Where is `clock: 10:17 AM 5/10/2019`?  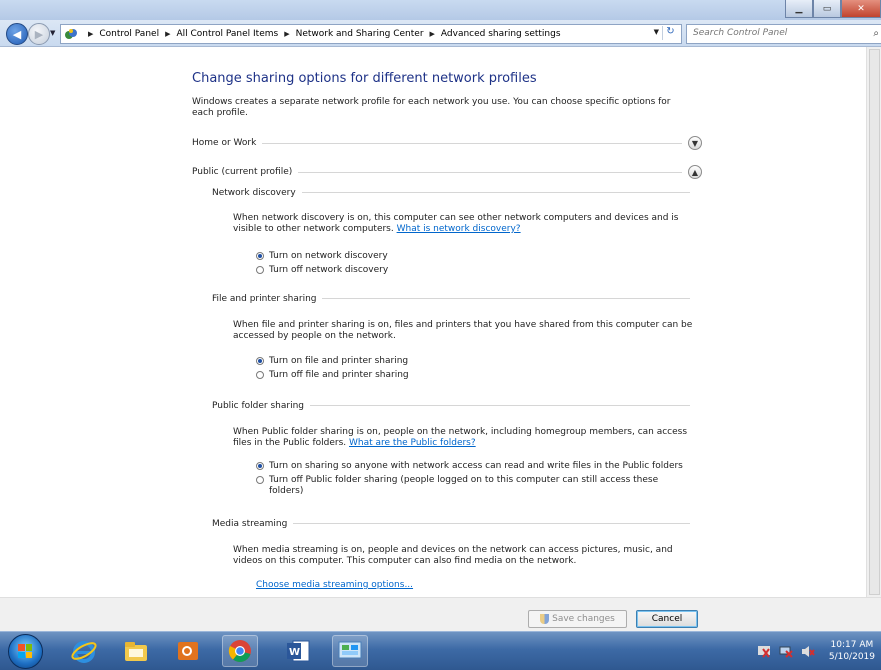
clock: 10:17 AM 5/10/2019 is located at coordinates (852, 651).